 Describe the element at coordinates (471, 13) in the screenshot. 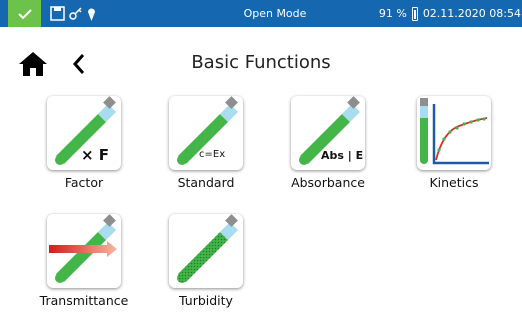

I see `date-time: 02.11.2020 08:54` at that location.